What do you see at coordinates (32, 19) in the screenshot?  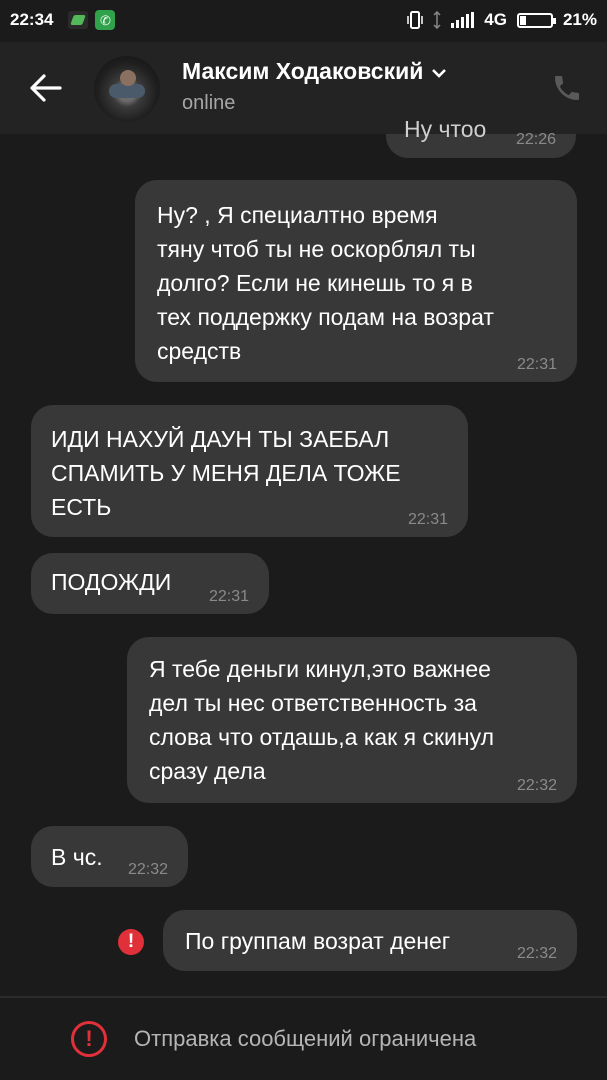 I see `status-time: 22:34` at bounding box center [32, 19].